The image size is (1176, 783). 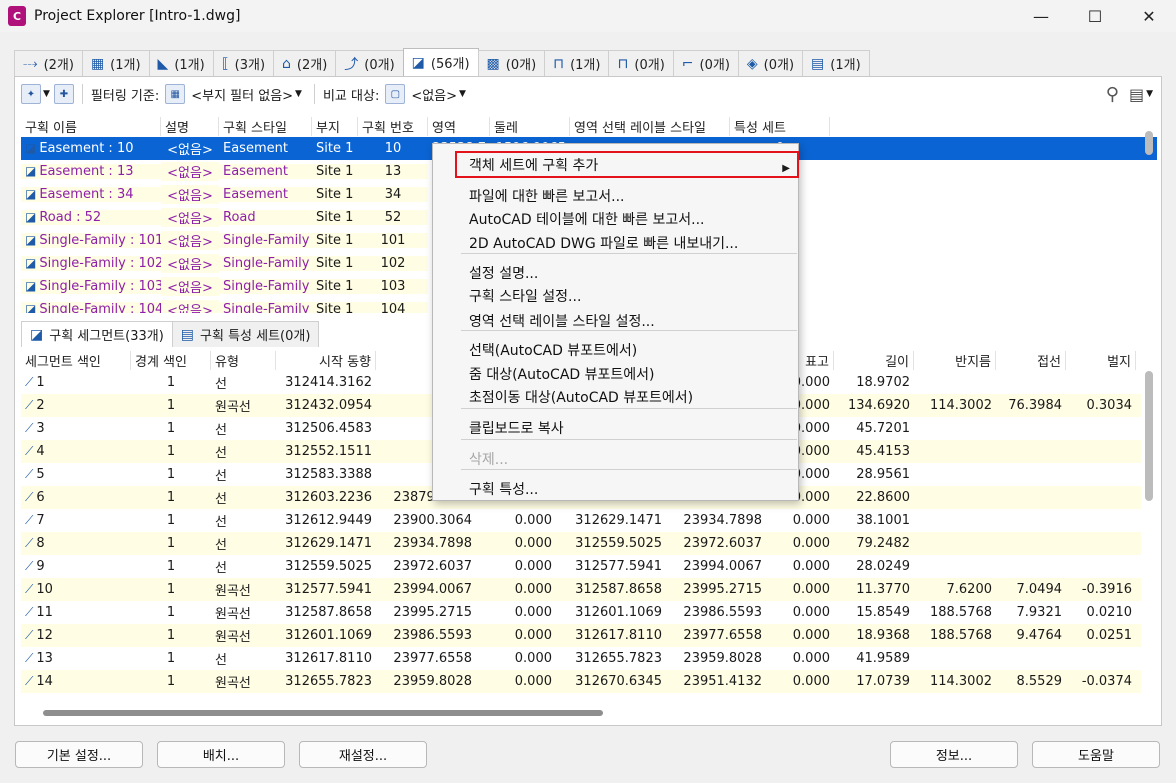 I want to click on cell-text: -0.3916, so click(x=1106, y=589).